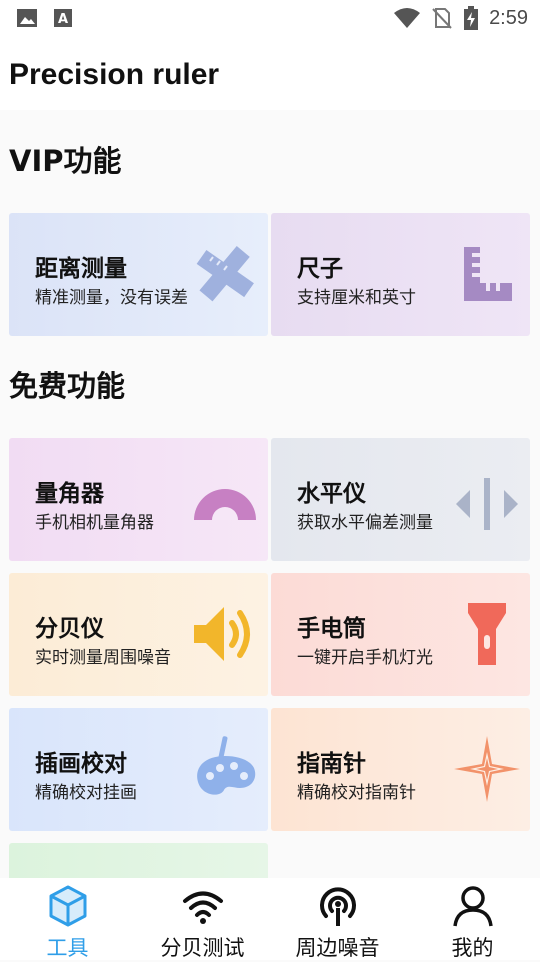 This screenshot has width=540, height=962. Describe the element at coordinates (365, 523) in the screenshot. I see `card-subtitle: 获取水平偏差测量` at that location.